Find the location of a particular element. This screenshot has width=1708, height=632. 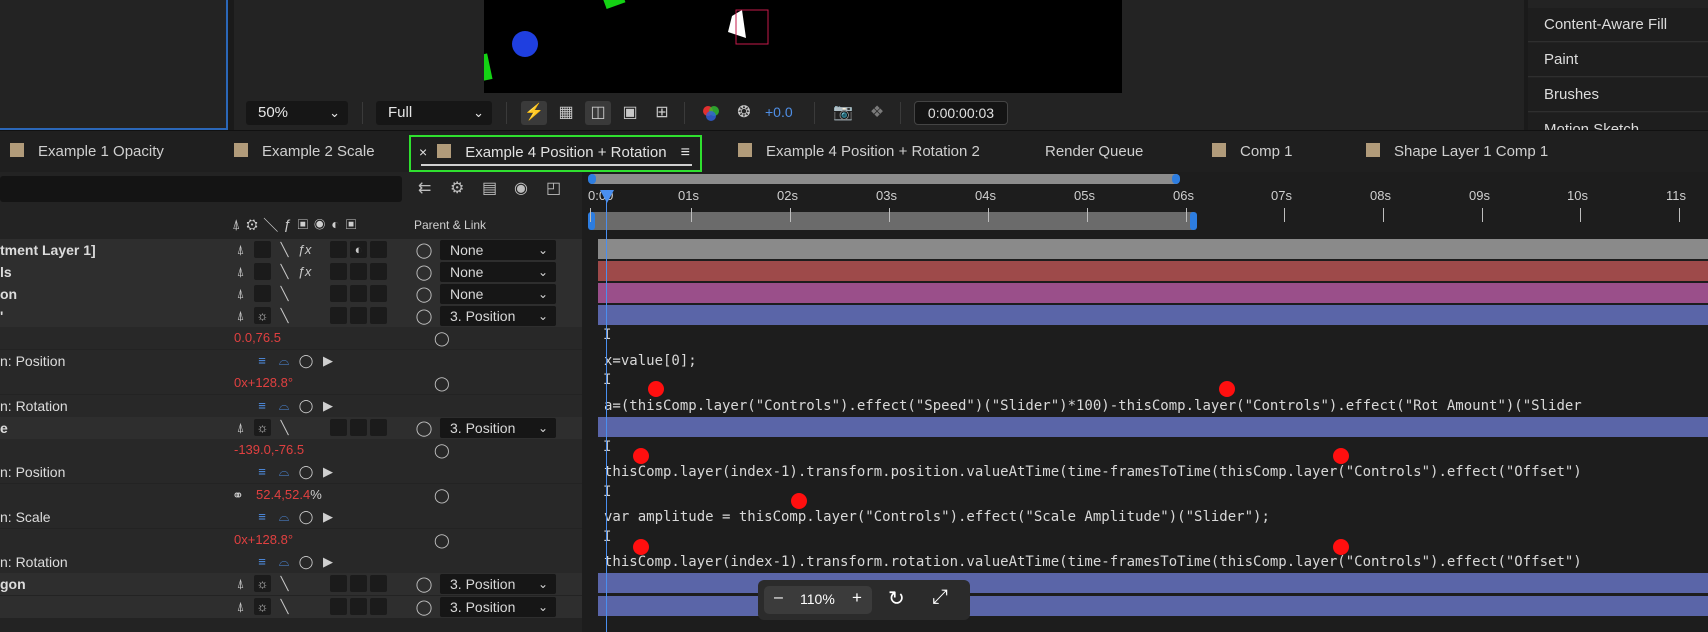

motion-blur-icon: ◉ is located at coordinates (521, 188).